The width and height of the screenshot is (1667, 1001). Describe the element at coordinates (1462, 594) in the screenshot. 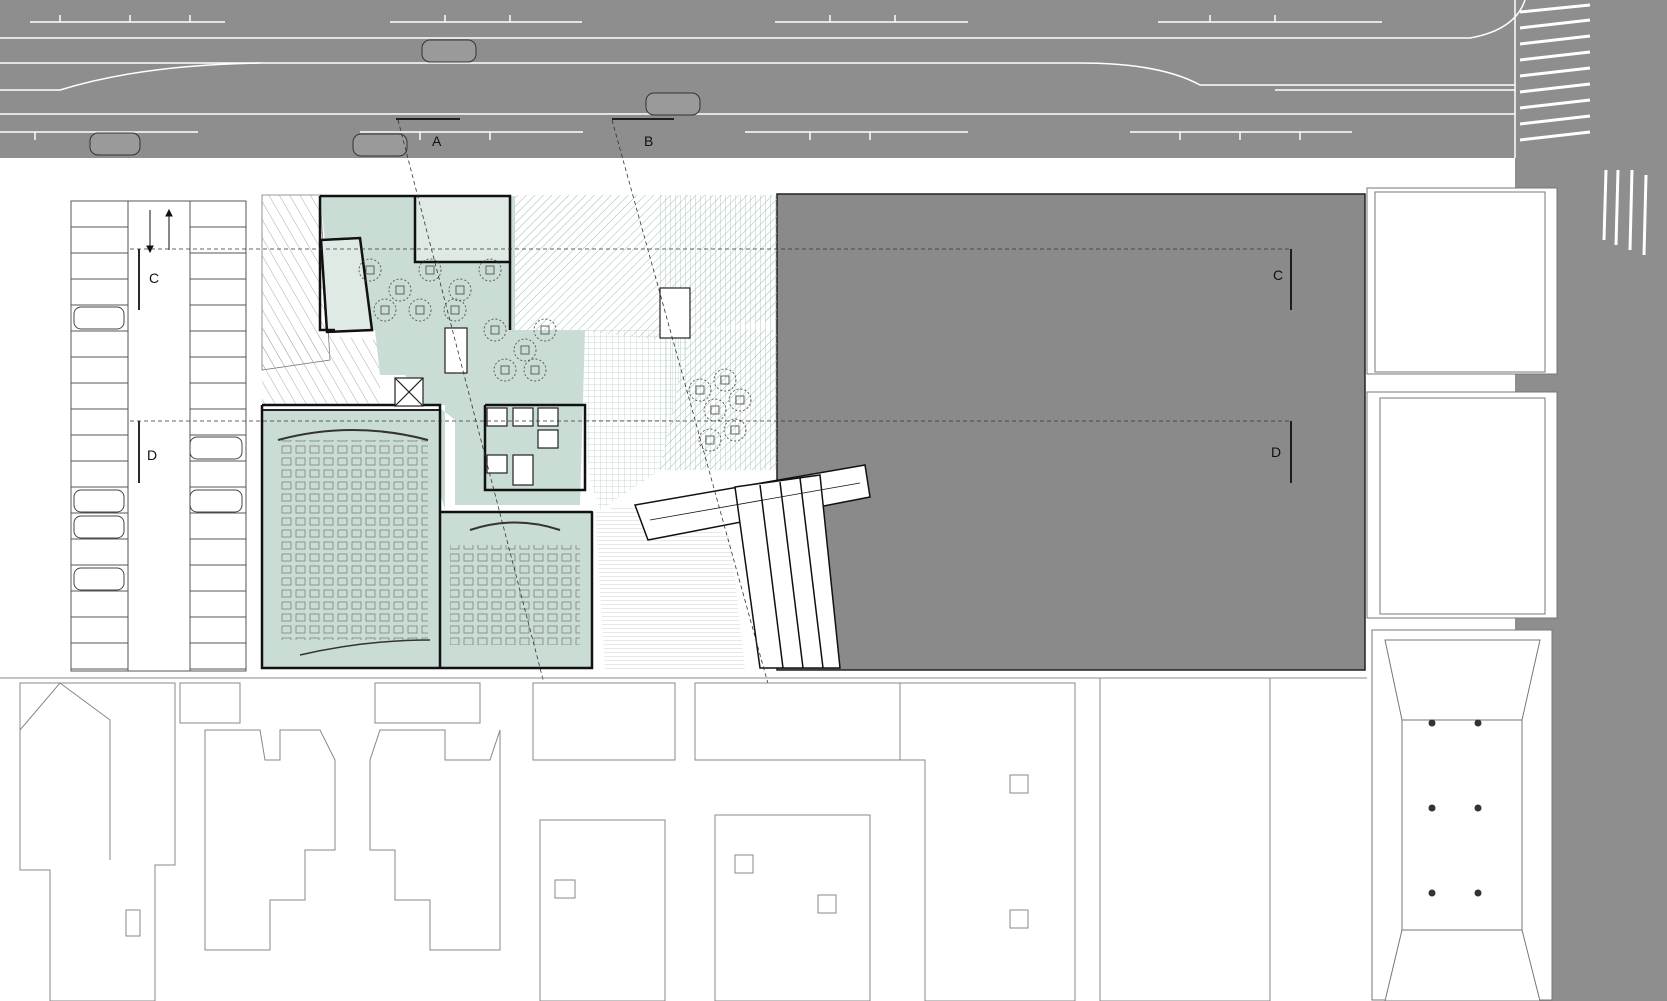

I see `neighbor-buildings-east` at that location.